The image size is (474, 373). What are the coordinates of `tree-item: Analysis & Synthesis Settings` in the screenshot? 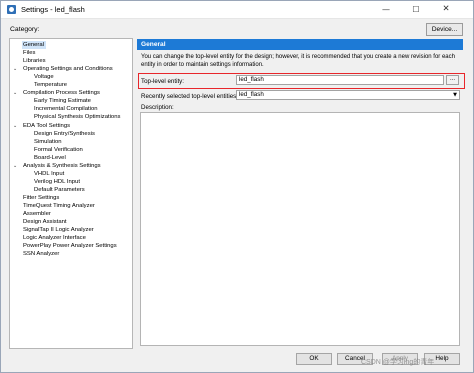 It's located at (62, 166).